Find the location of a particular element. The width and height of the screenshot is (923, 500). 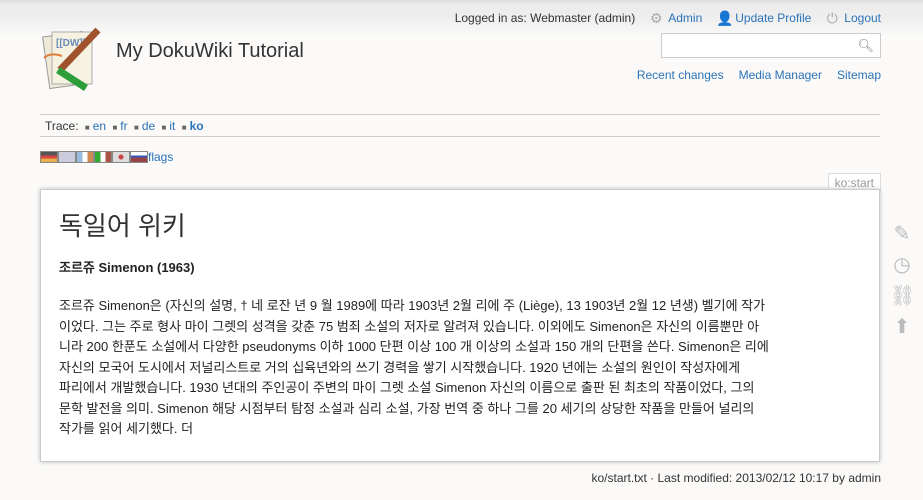

logged-in-text: Logged in as: Webmaster (admin) is located at coordinates (545, 18).